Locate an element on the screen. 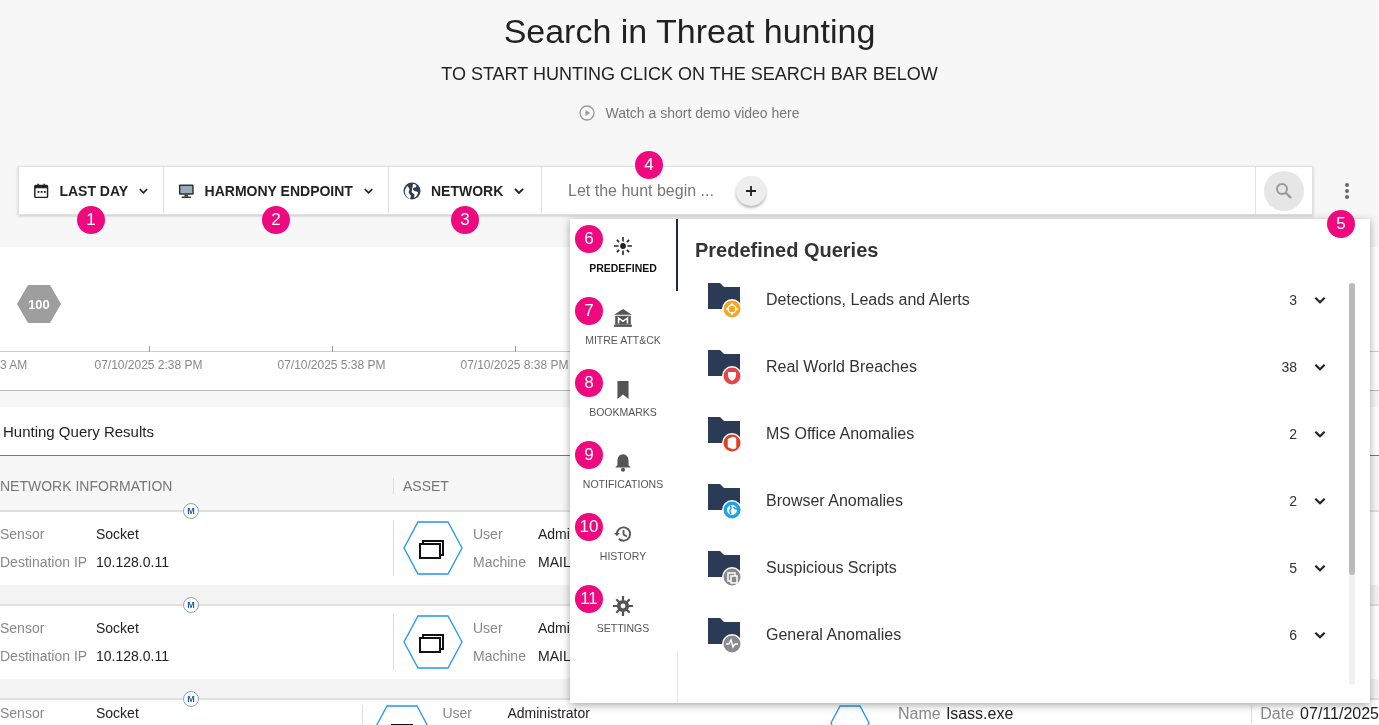  query-category: Suspicious Scripts 5 is located at coordinates (1027, 567).